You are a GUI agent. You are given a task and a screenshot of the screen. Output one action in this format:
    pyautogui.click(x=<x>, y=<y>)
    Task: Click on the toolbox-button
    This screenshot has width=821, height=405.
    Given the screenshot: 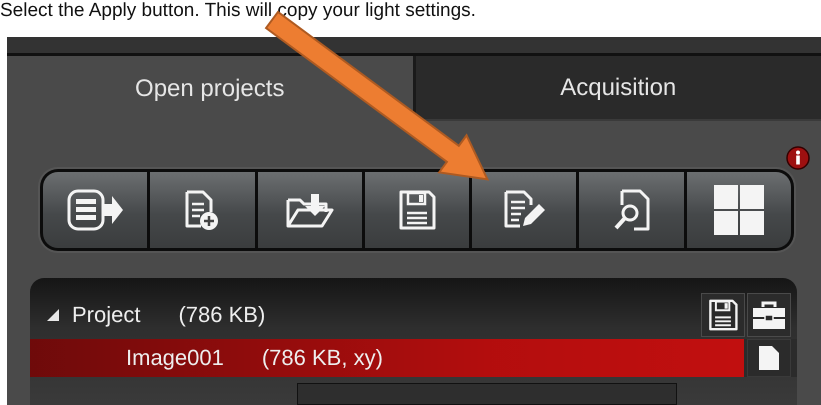 What is the action you would take?
    pyautogui.click(x=769, y=315)
    